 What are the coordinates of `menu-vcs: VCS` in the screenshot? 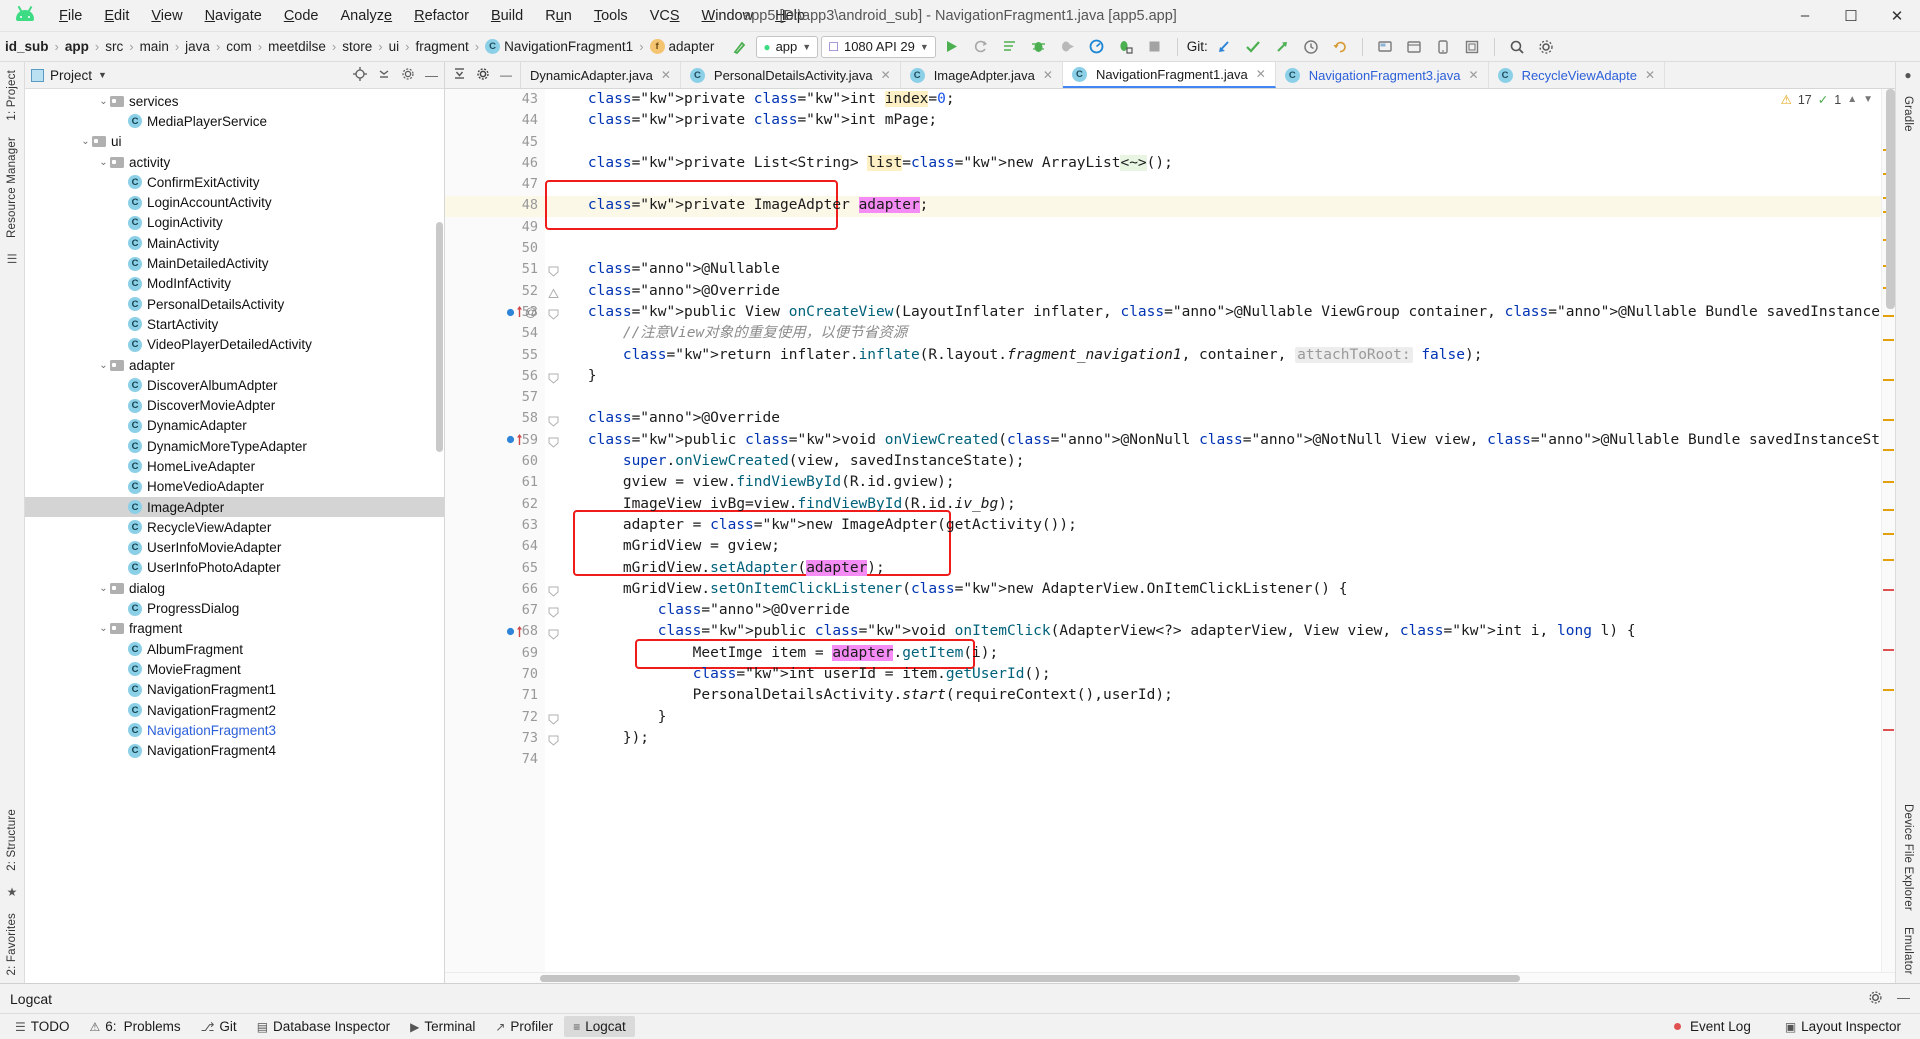 It's located at (665, 16).